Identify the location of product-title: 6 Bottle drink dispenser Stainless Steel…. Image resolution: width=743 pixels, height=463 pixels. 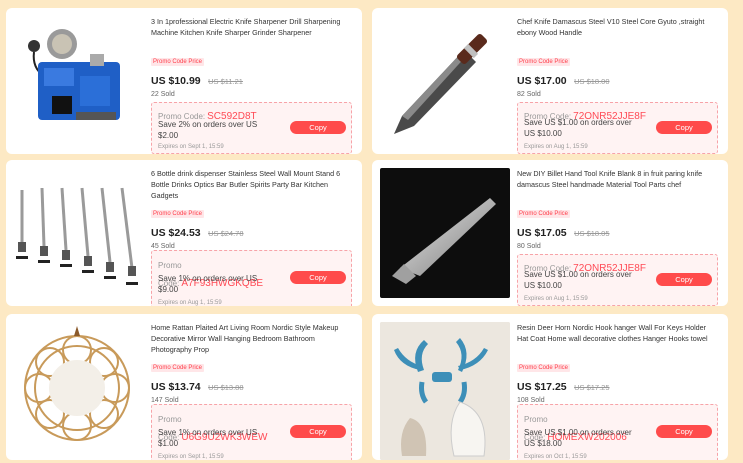
(251, 185).